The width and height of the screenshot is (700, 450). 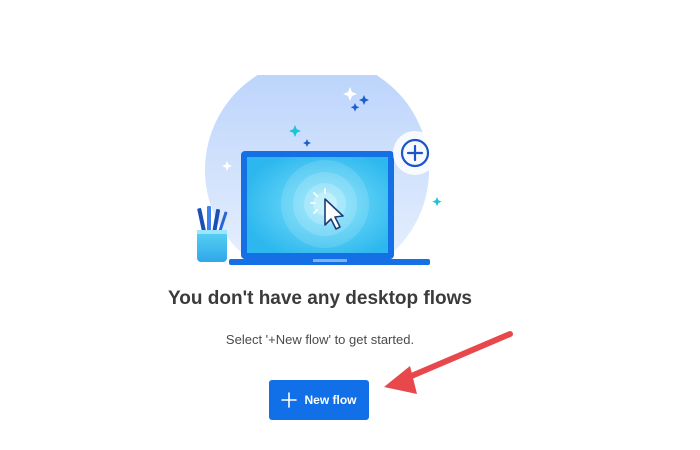 I want to click on add-badge-icon, so click(x=415, y=153).